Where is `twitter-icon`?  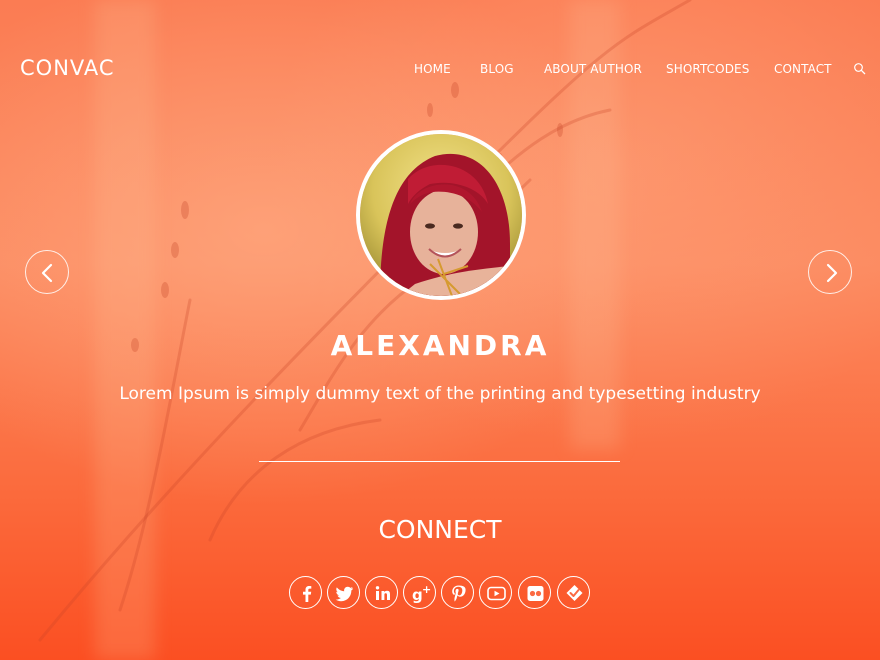
twitter-icon is located at coordinates (344, 594).